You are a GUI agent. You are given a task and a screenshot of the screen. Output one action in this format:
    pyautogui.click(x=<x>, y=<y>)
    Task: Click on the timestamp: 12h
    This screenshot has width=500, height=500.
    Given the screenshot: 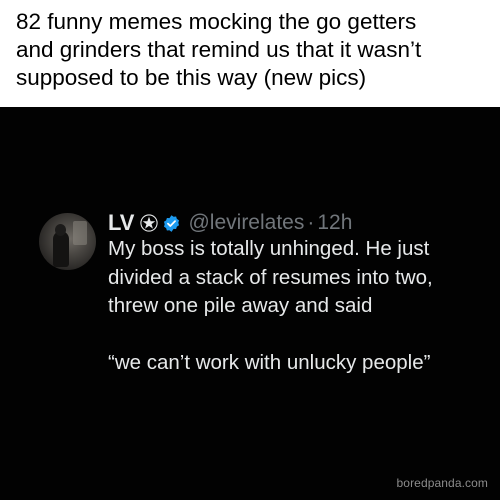 What is the action you would take?
    pyautogui.click(x=335, y=222)
    